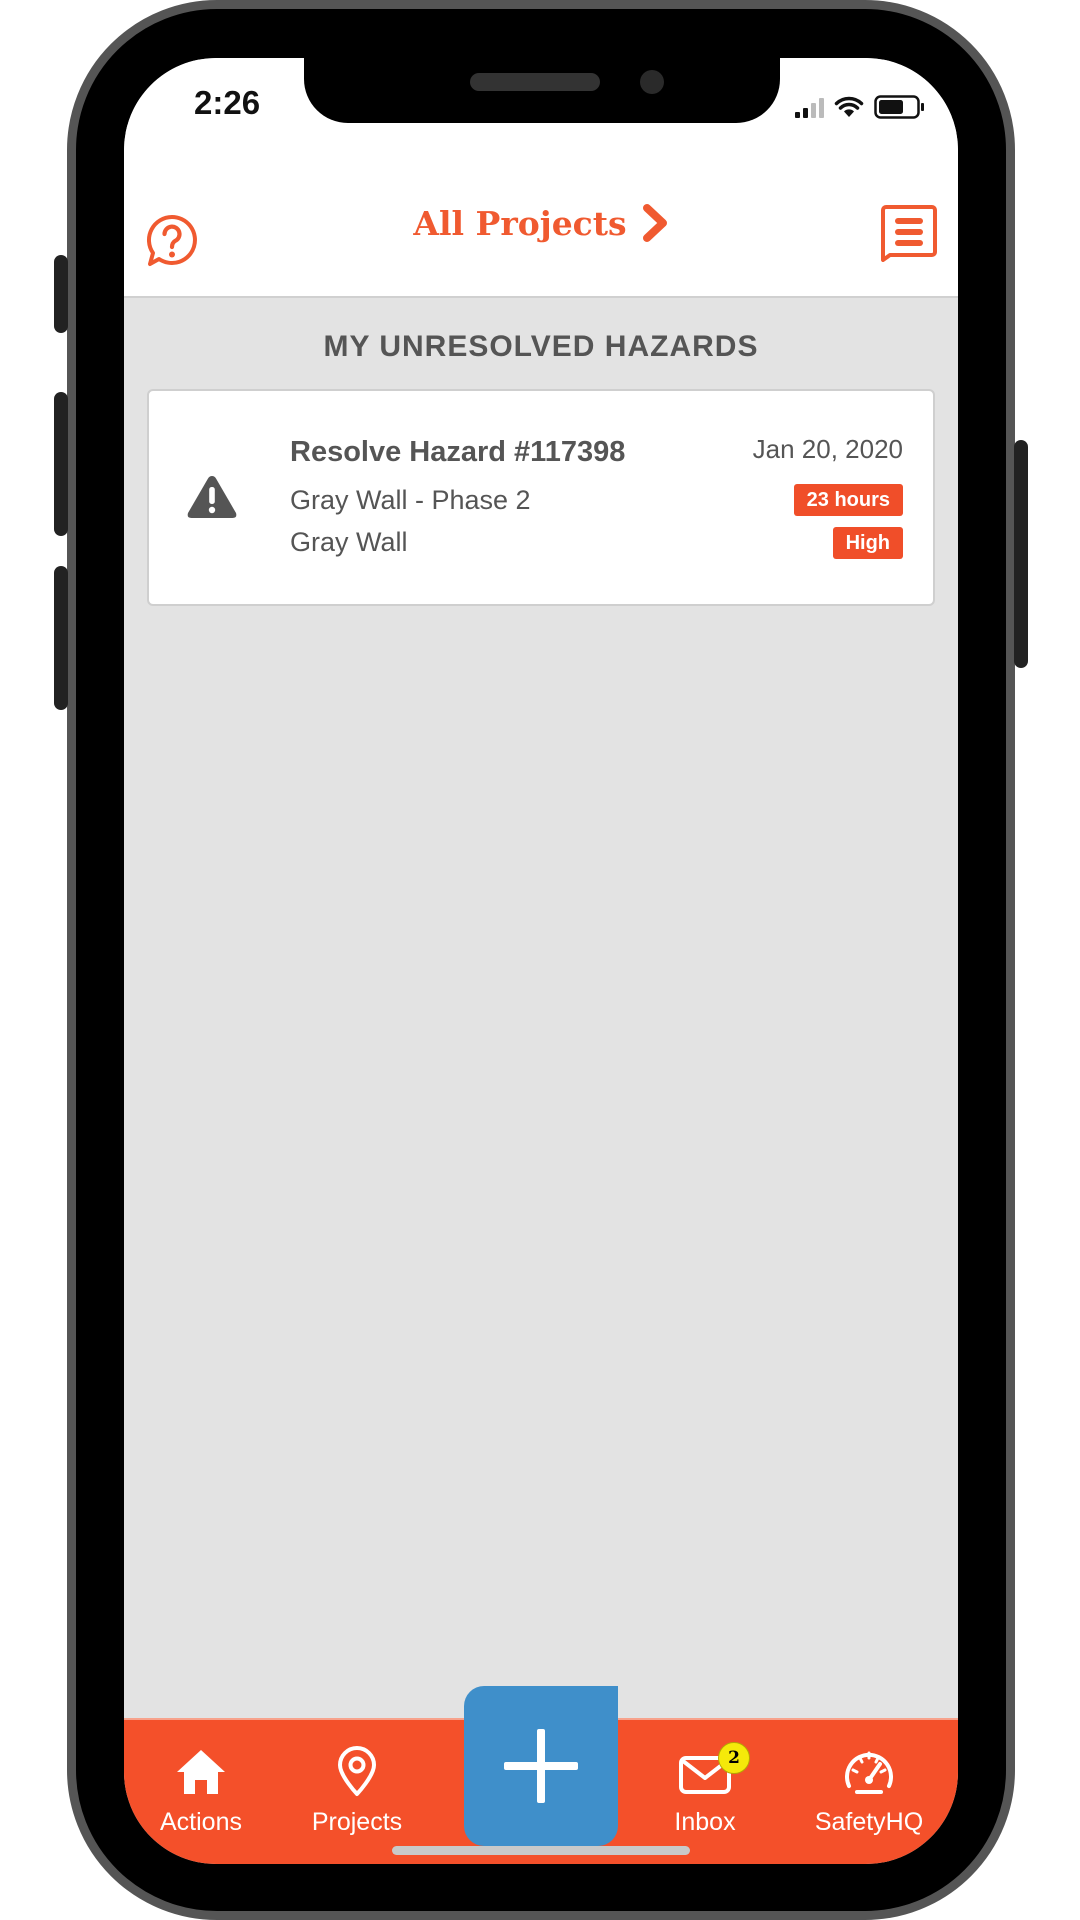 The height and width of the screenshot is (1920, 1080). What do you see at coordinates (899, 107) in the screenshot?
I see `battery-icon` at bounding box center [899, 107].